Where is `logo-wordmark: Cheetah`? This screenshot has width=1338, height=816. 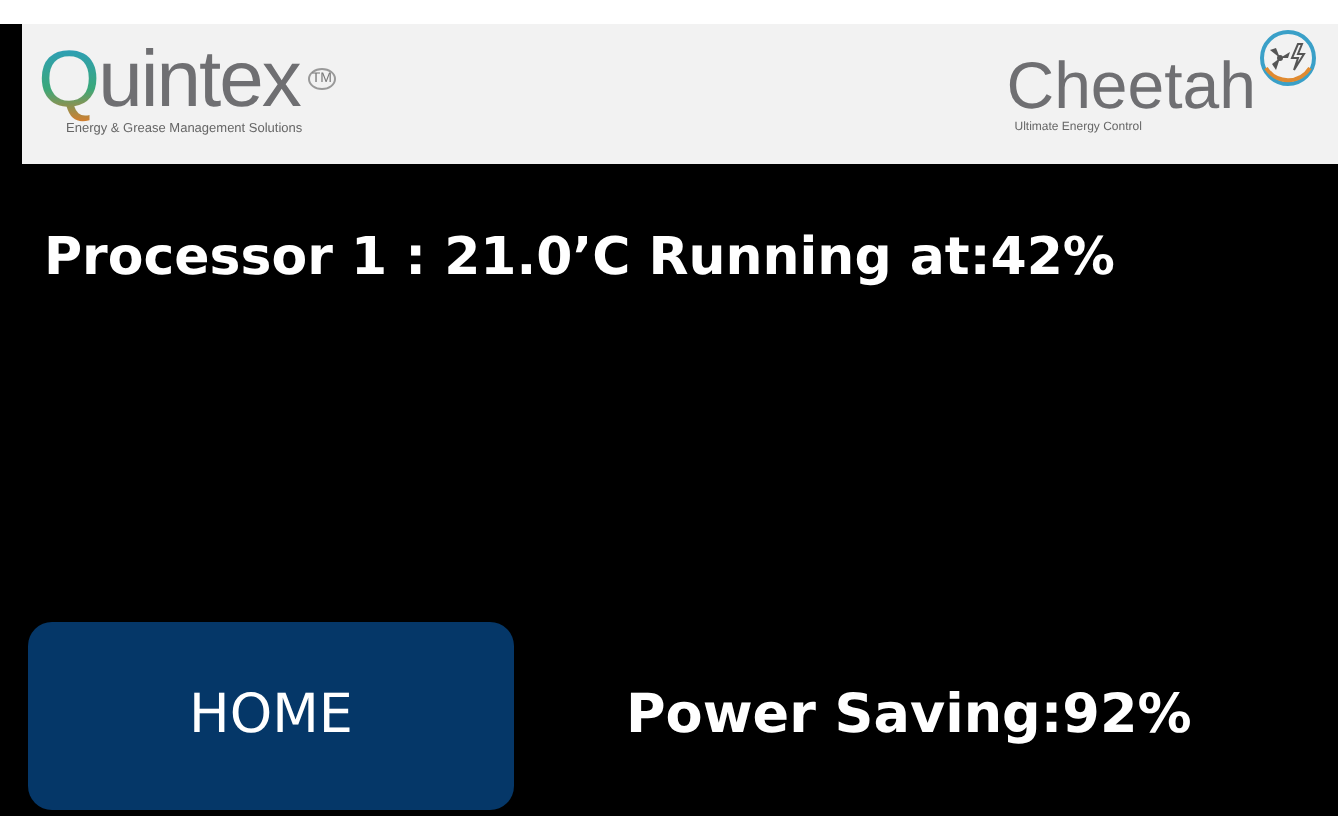 logo-wordmark: Cheetah is located at coordinates (1131, 86).